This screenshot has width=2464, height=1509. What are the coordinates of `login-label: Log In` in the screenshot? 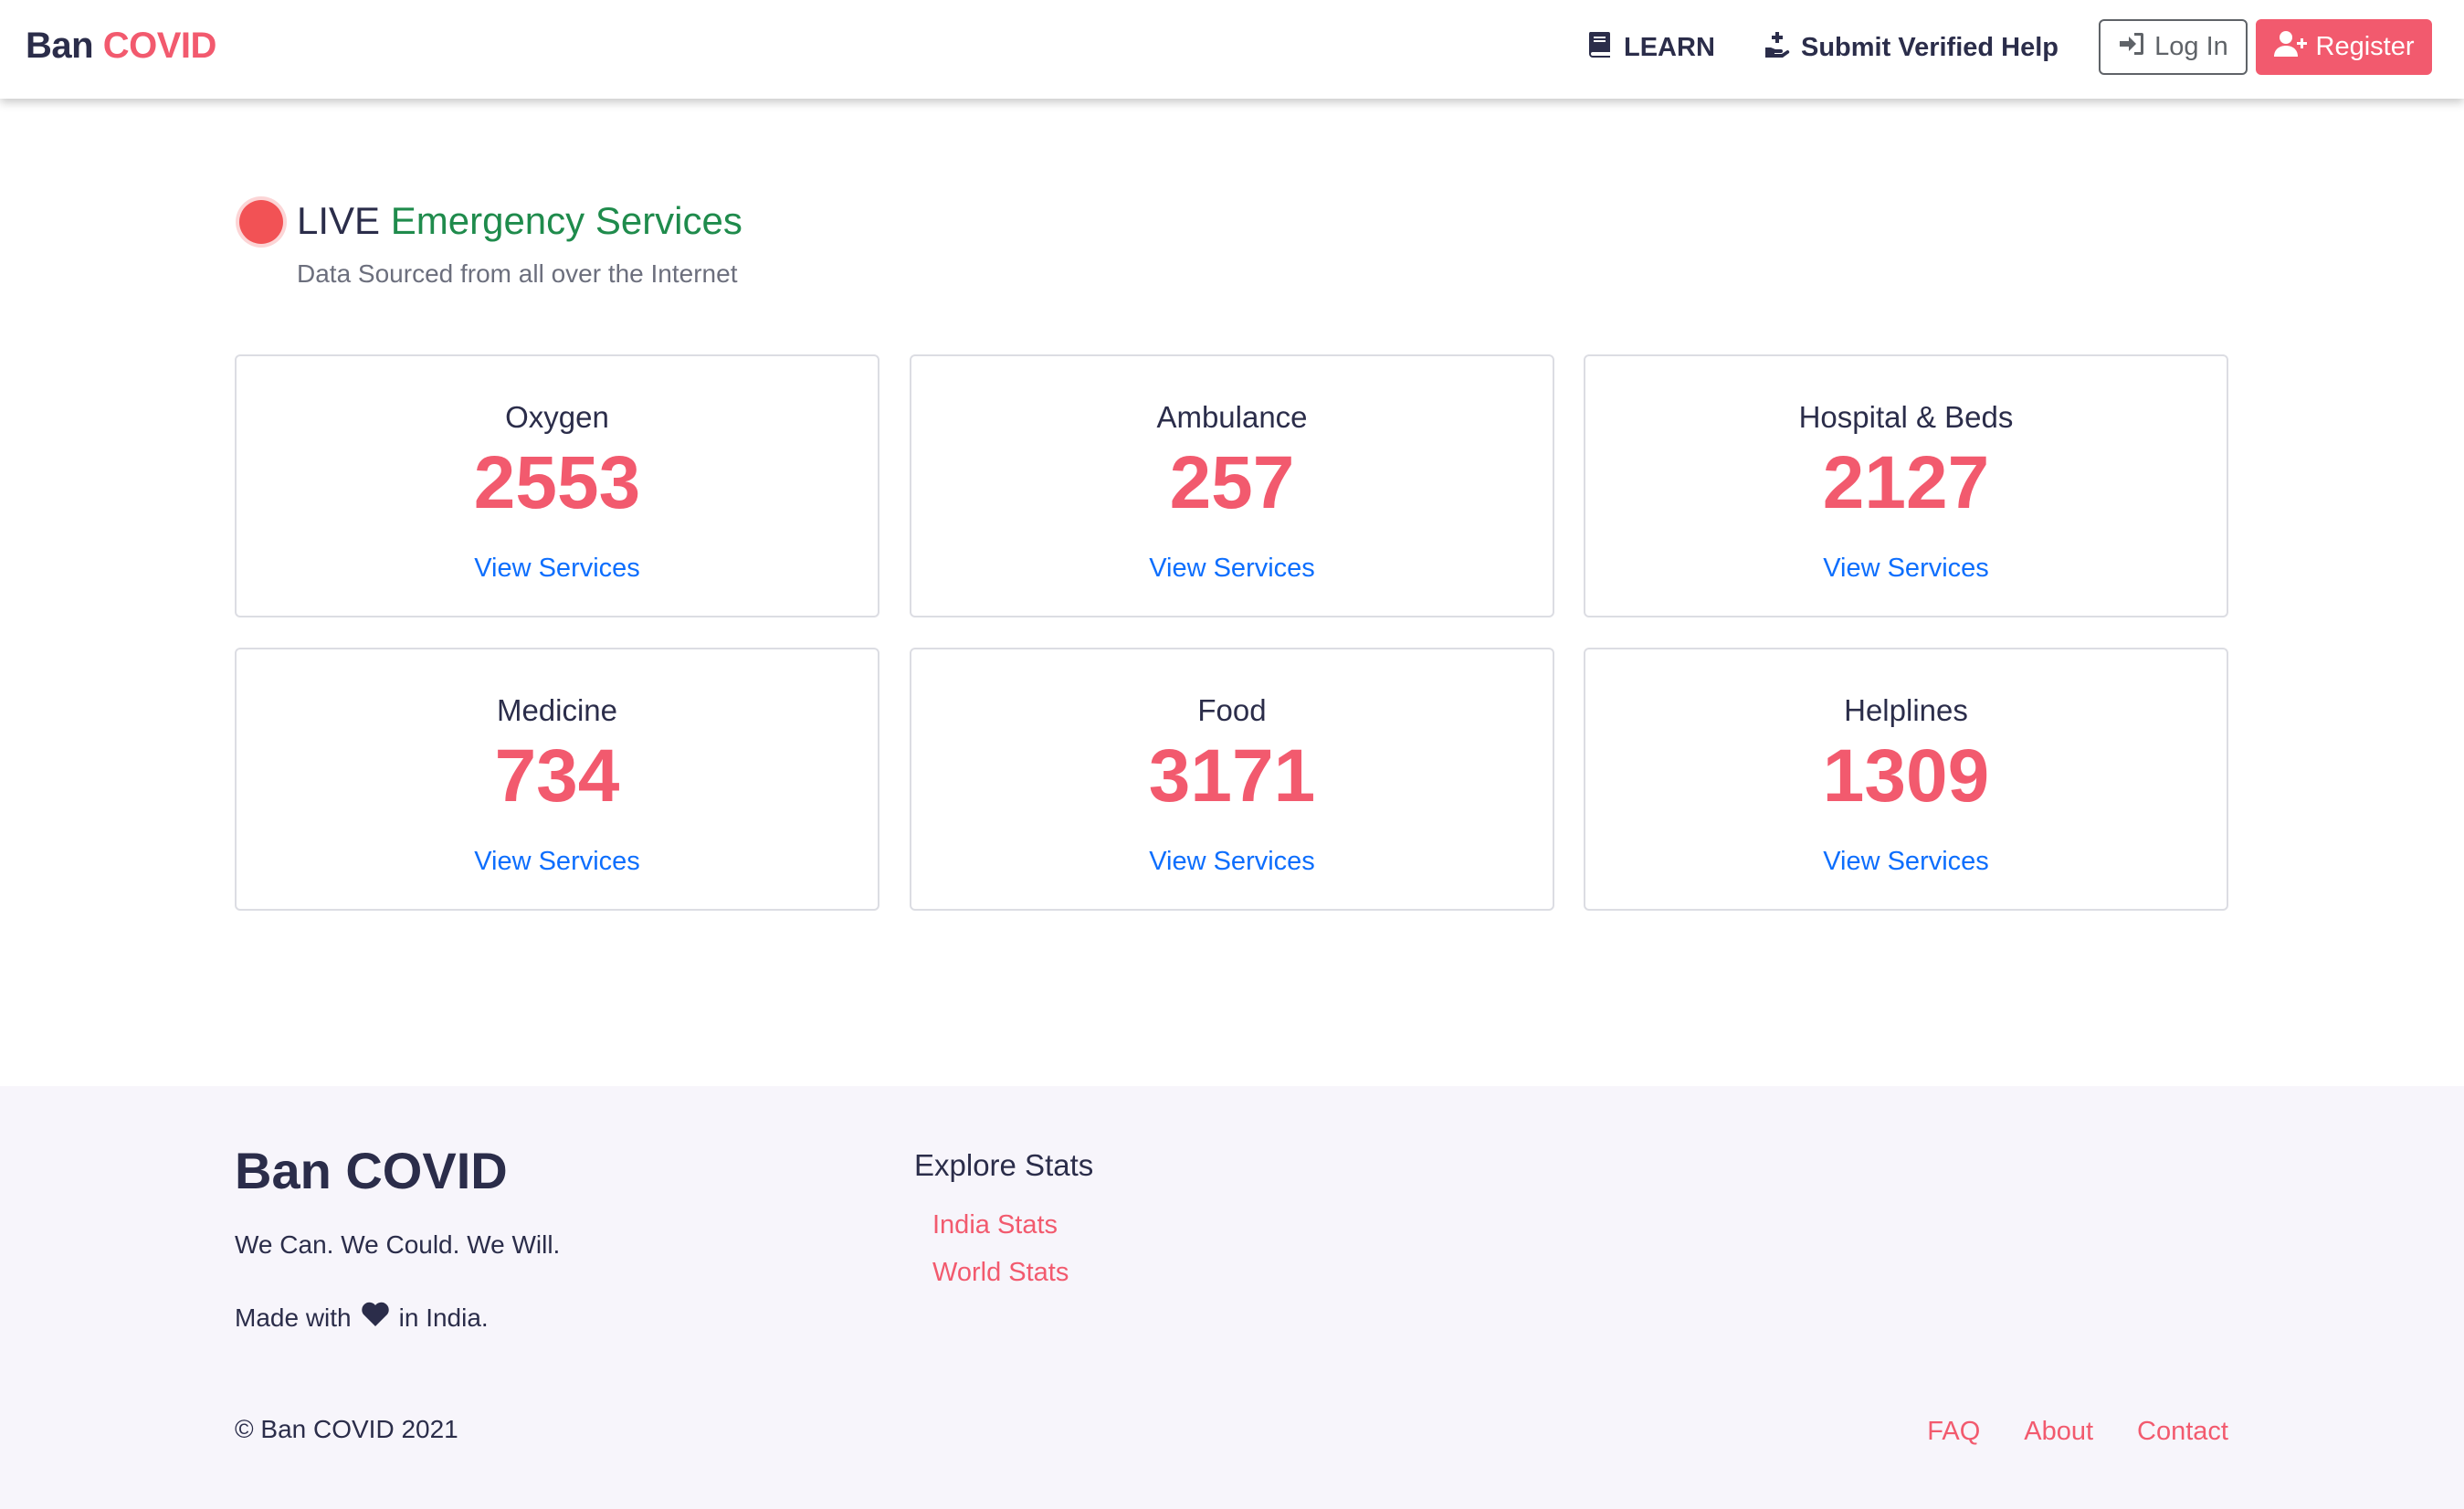 It's located at (2191, 46).